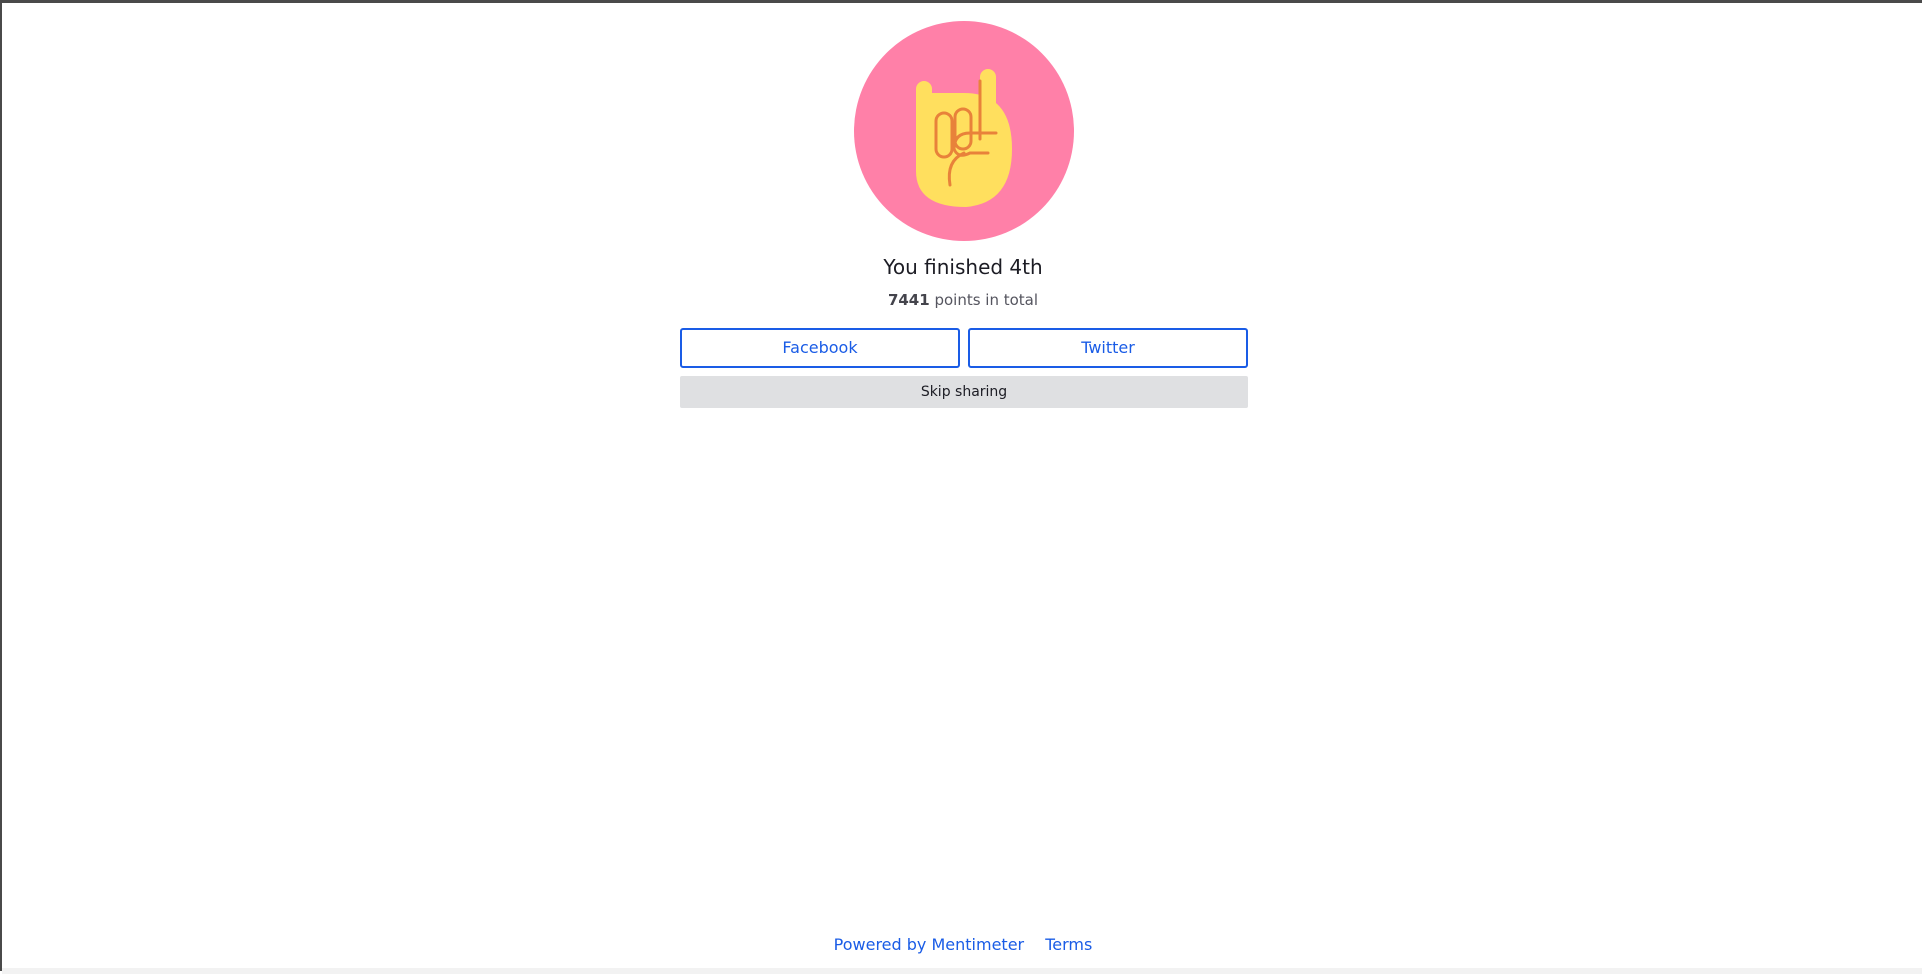 The image size is (1922, 974). I want to click on points-value: 7441, so click(908, 300).